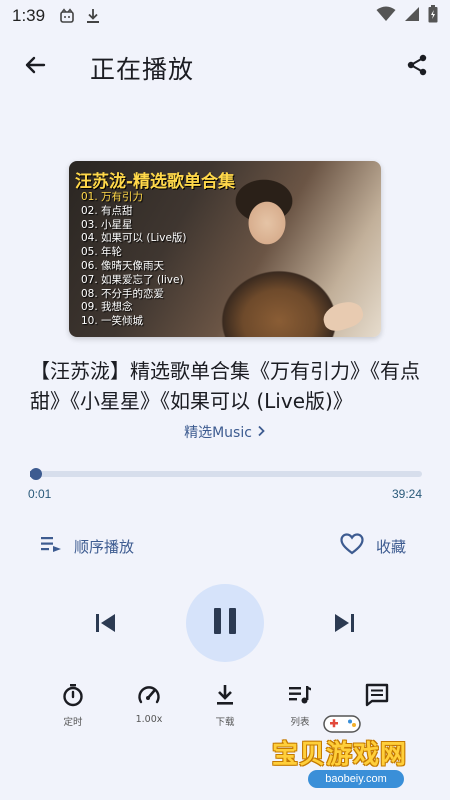 The image size is (450, 800). What do you see at coordinates (344, 627) in the screenshot?
I see `skip-next-icon` at bounding box center [344, 627].